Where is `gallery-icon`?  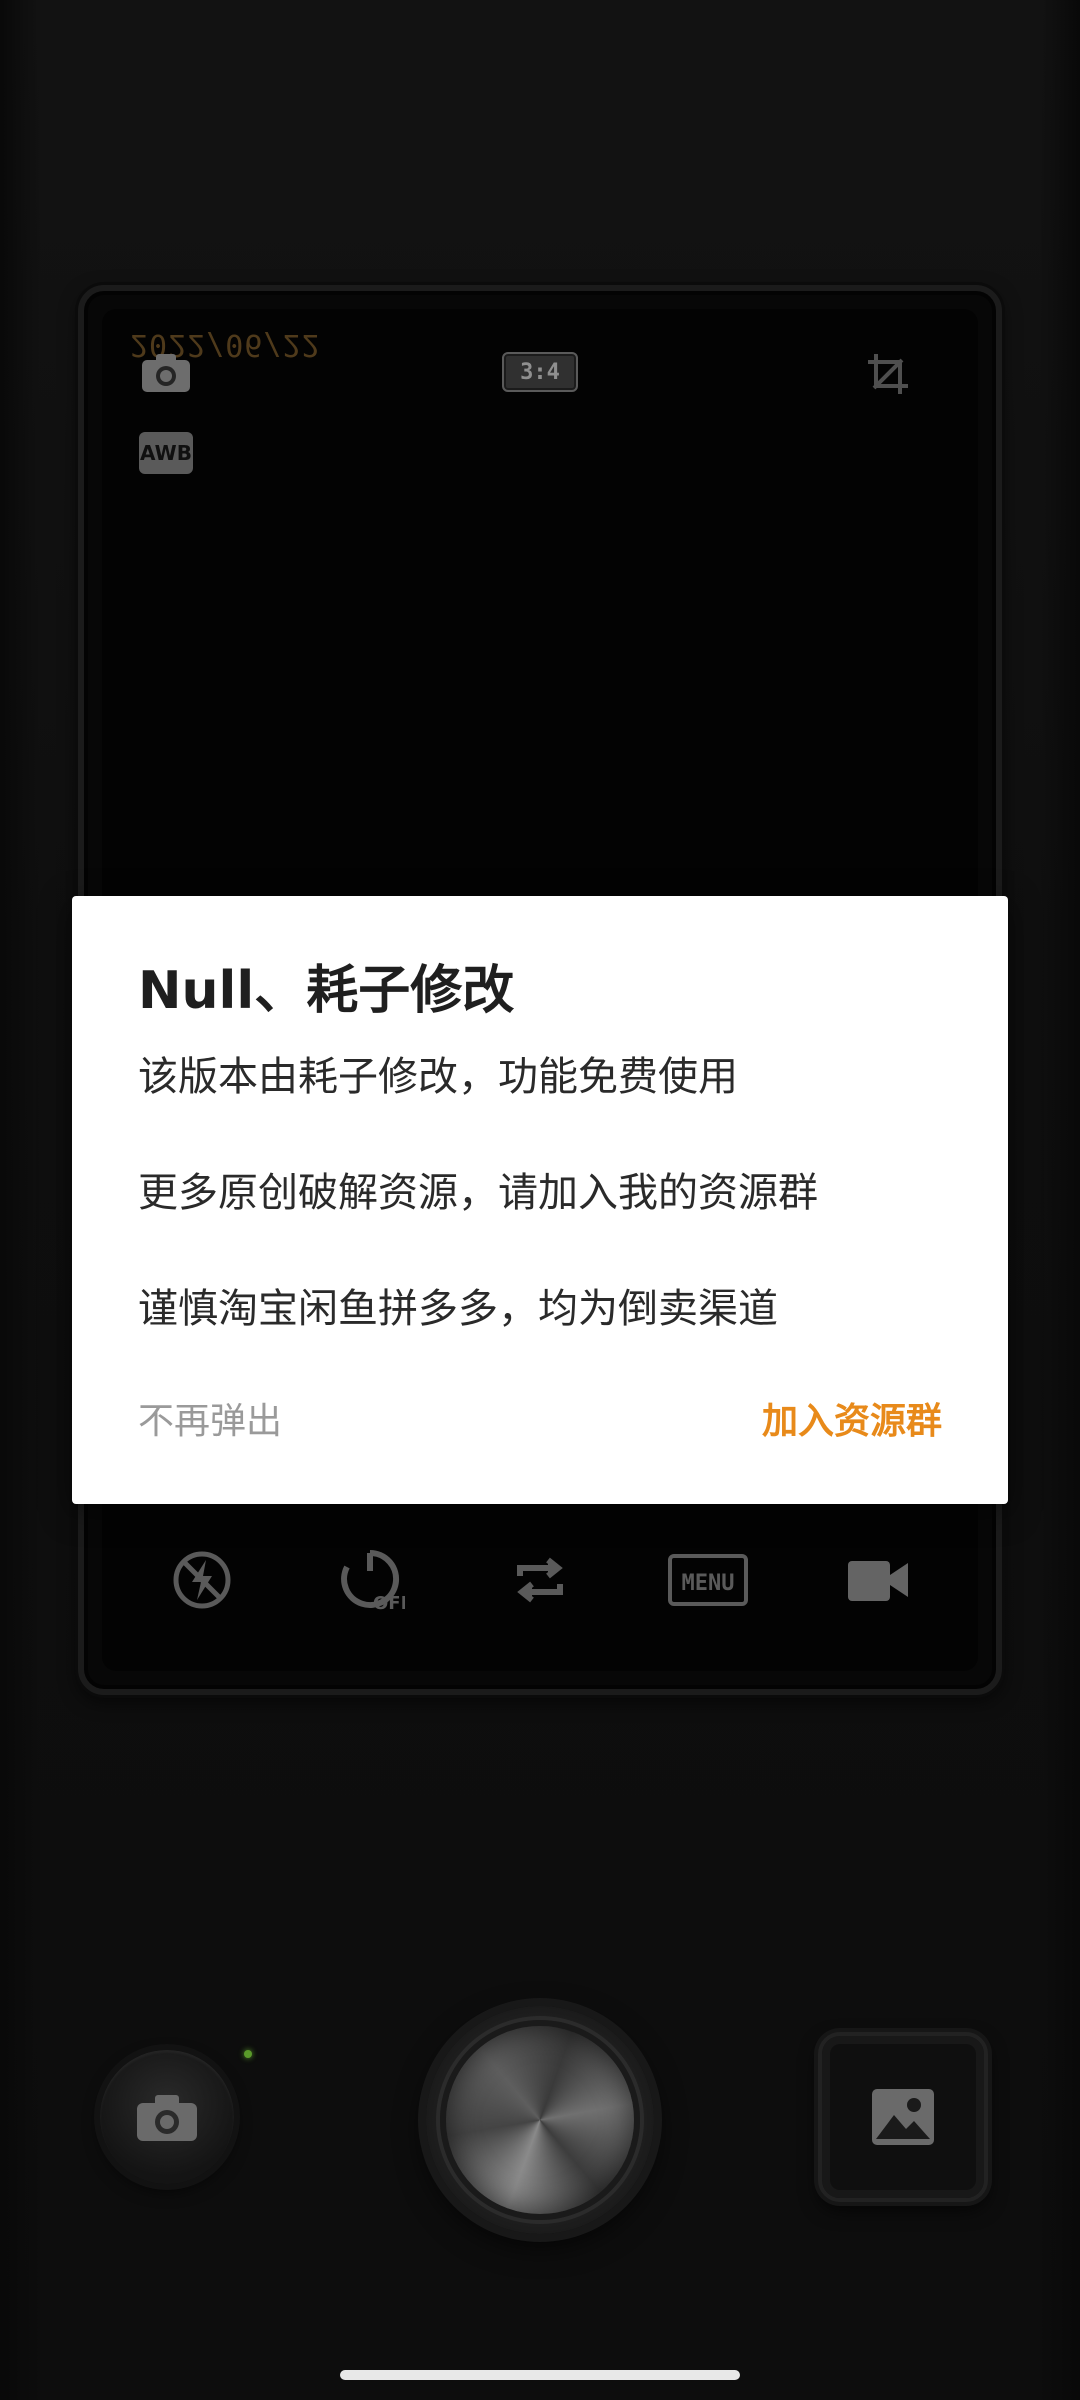 gallery-icon is located at coordinates (903, 2117).